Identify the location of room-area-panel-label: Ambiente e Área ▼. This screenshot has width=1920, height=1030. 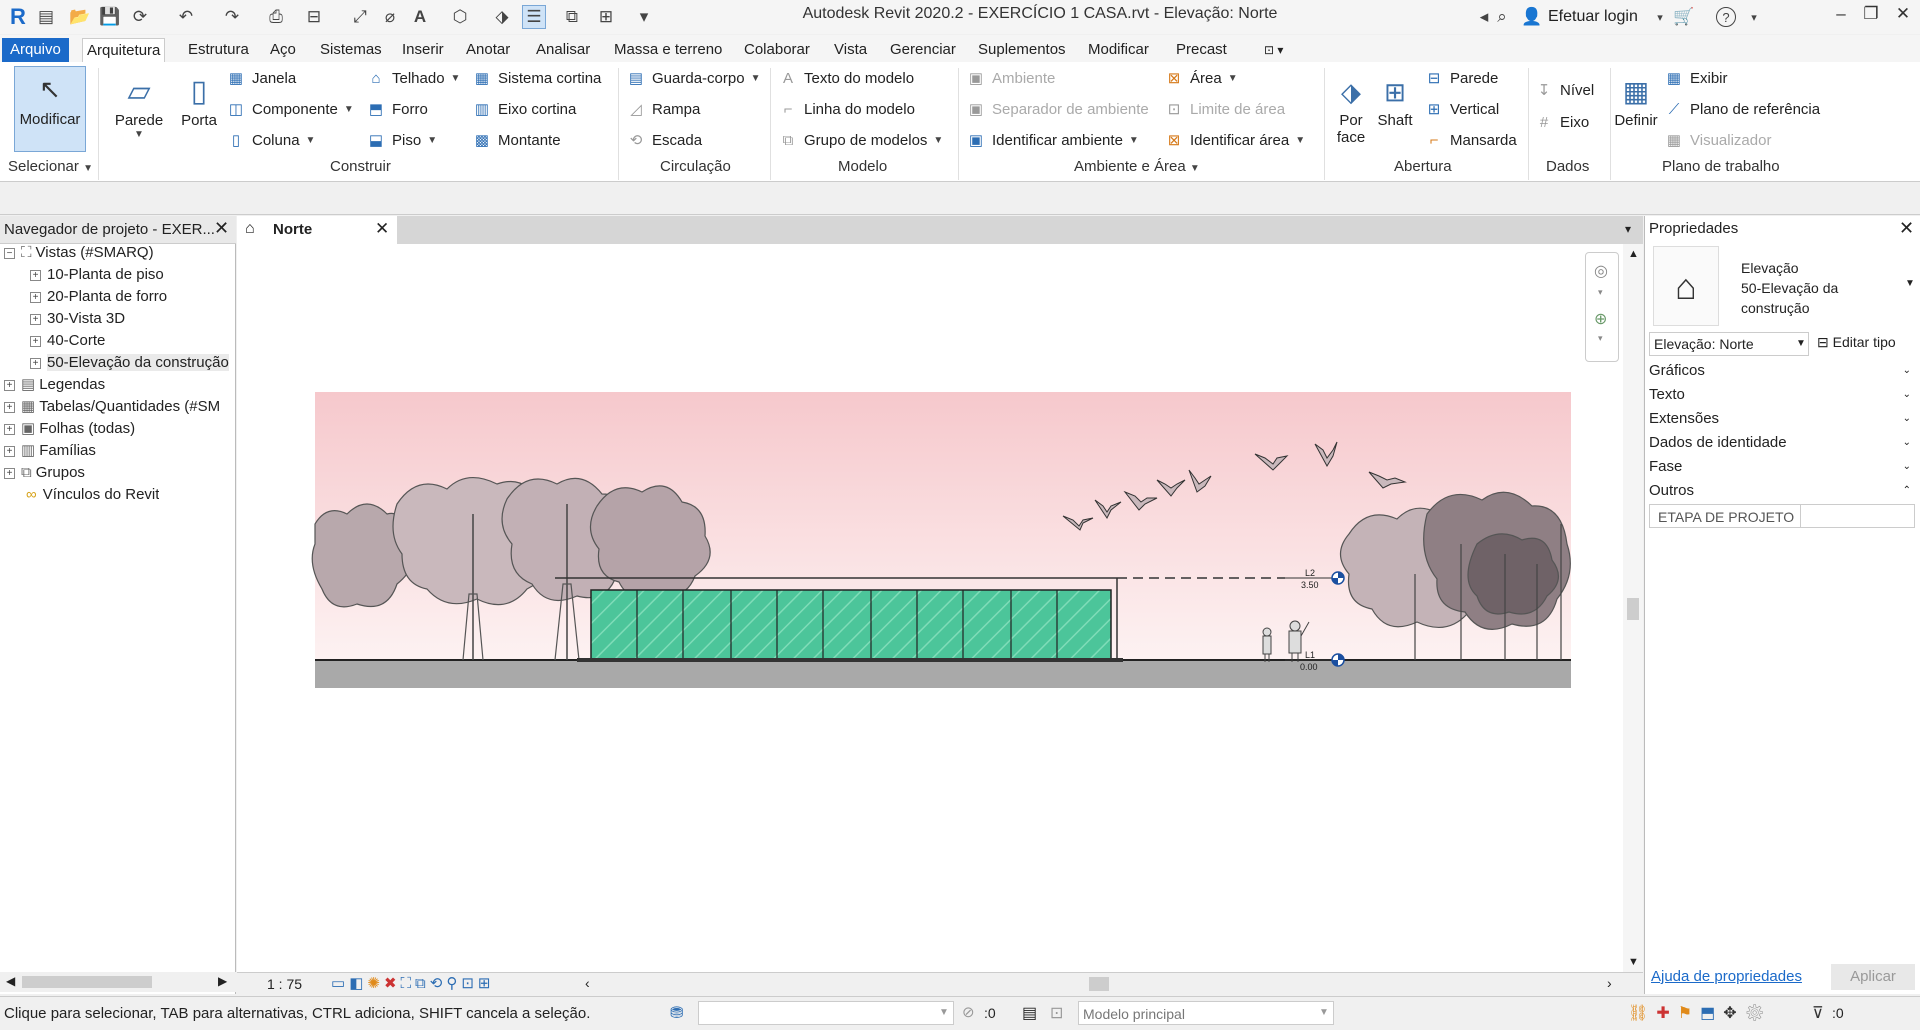
(1137, 166).